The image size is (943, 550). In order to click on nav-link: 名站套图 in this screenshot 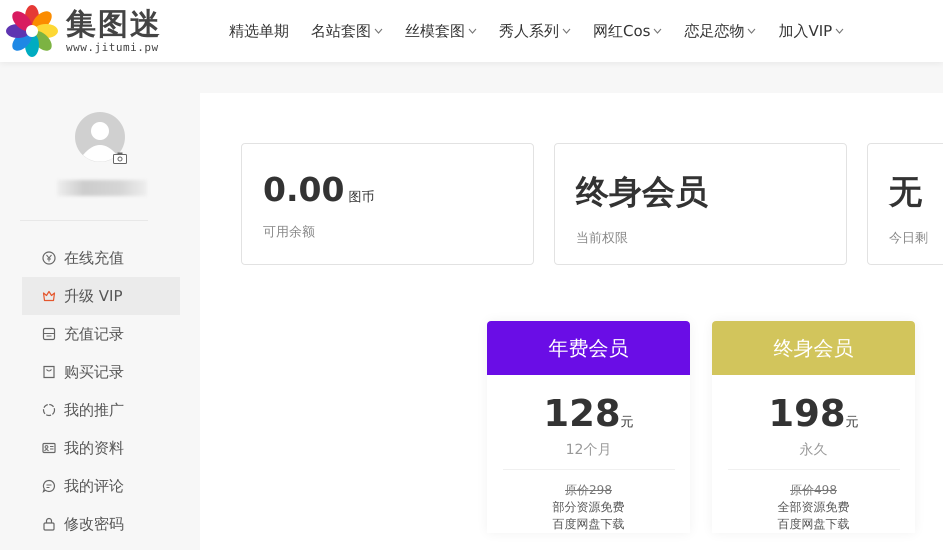, I will do `click(347, 31)`.